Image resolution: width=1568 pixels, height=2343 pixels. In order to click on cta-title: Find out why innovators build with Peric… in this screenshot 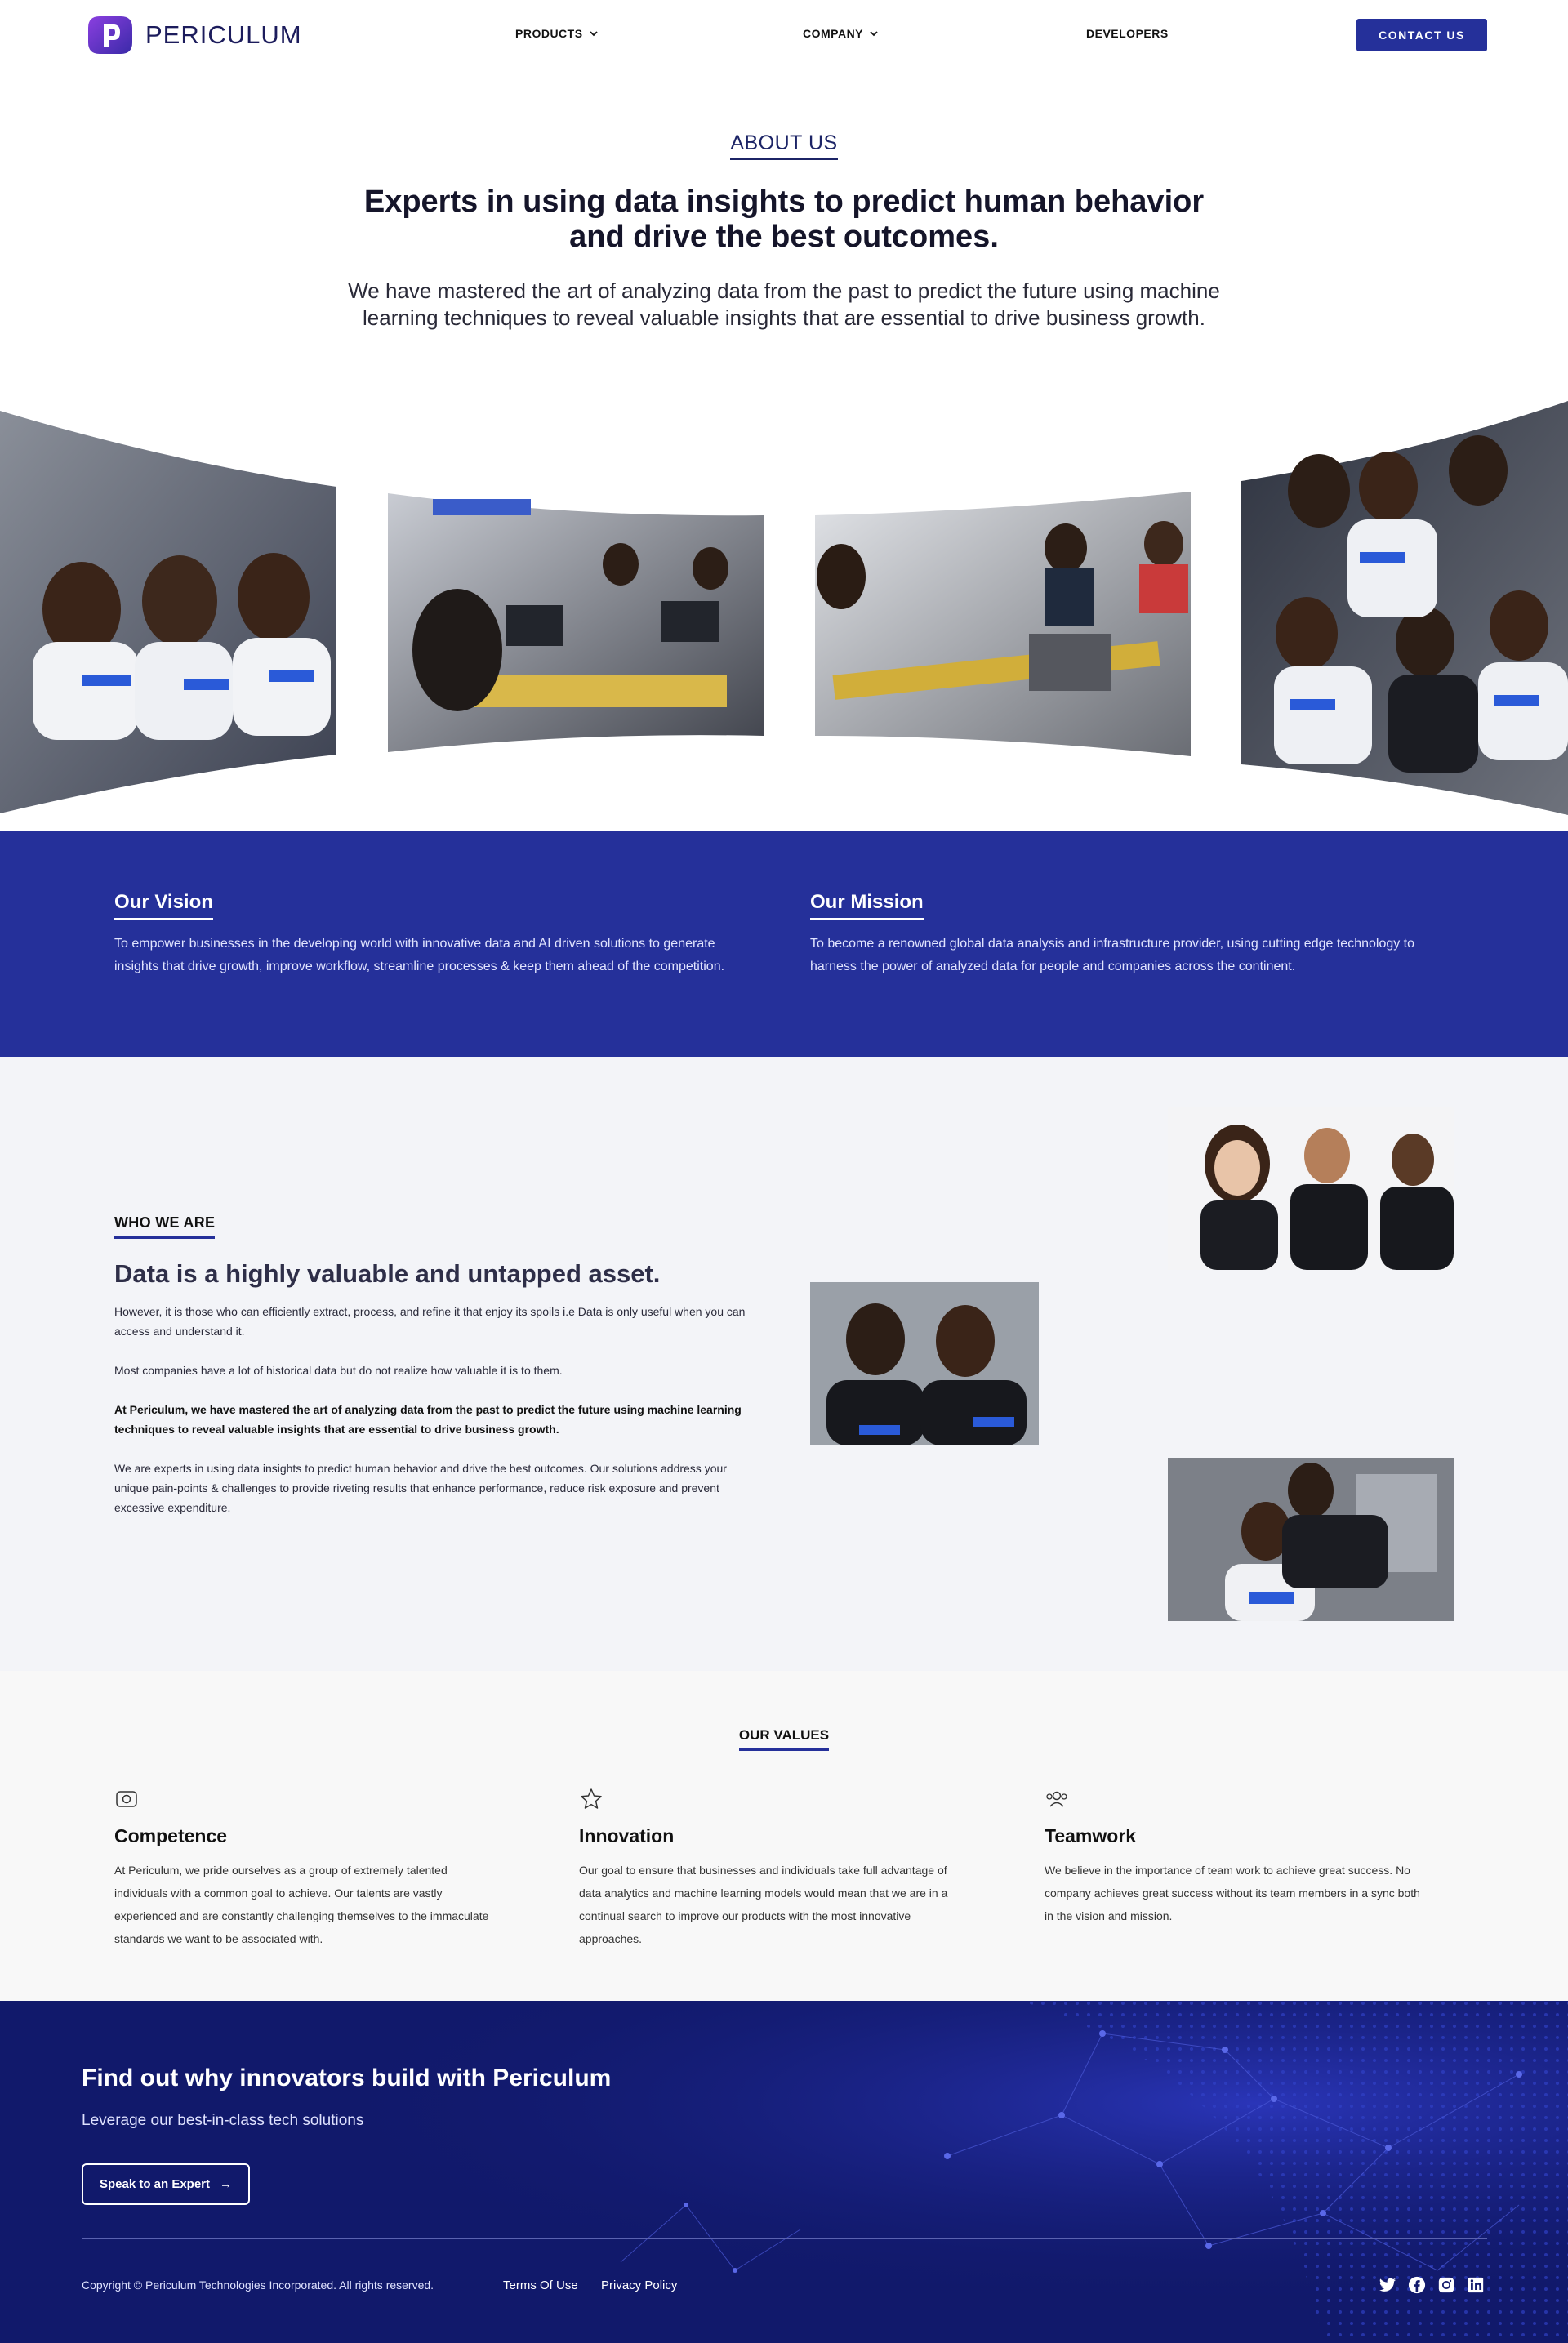, I will do `click(347, 2078)`.